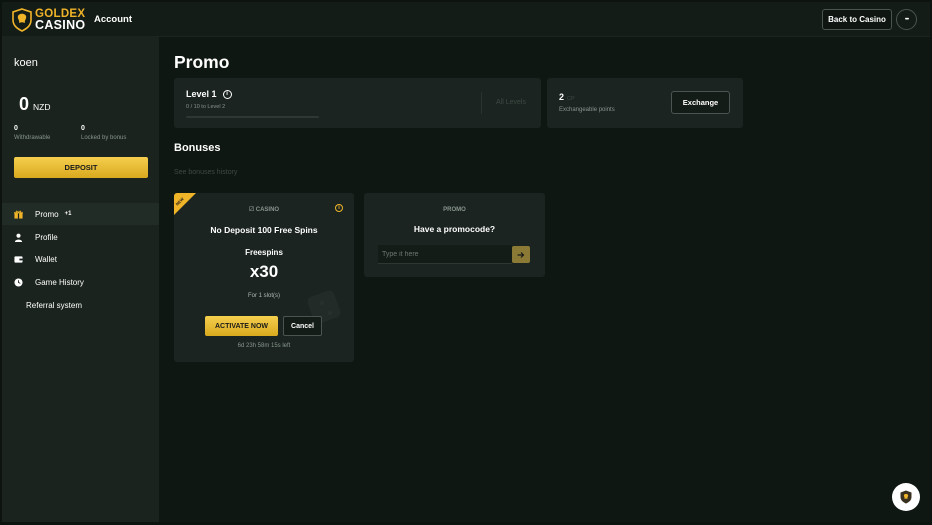 The image size is (932, 525). I want to click on cancel-button: Cancel, so click(302, 326).